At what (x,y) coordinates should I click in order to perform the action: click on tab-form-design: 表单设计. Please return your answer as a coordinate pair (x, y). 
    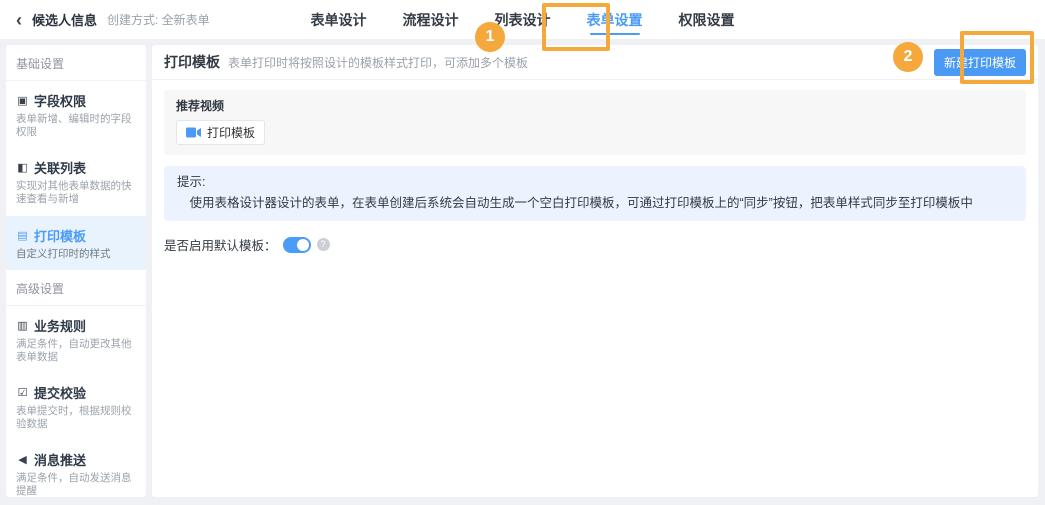
    Looking at the image, I should click on (339, 20).